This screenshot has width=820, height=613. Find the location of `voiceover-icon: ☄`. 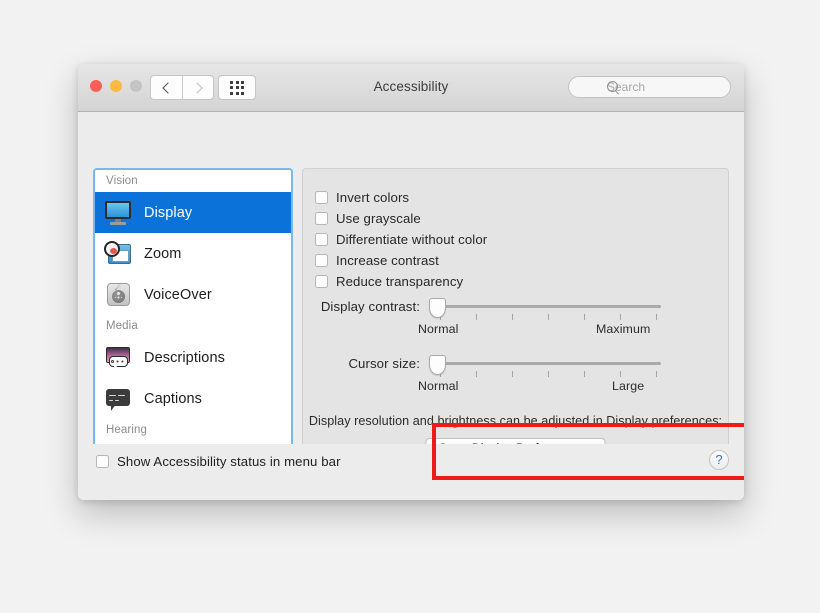

voiceover-icon: ☄ is located at coordinates (118, 295).